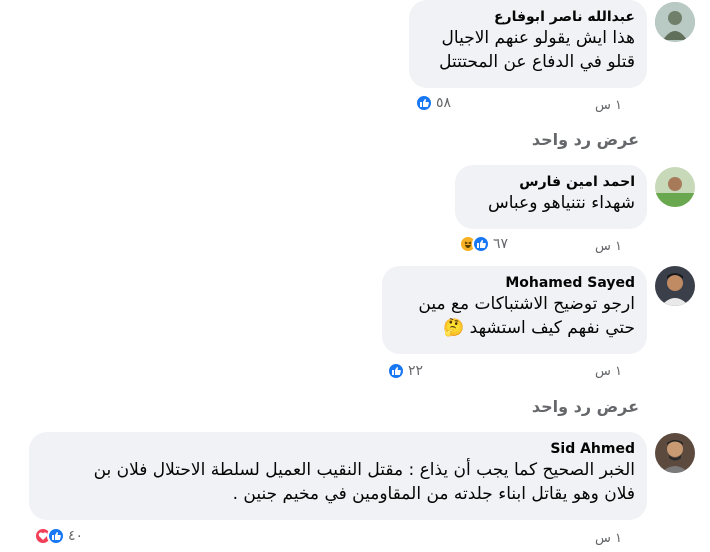  I want to click on reaction-count: ٢٢, so click(416, 371).